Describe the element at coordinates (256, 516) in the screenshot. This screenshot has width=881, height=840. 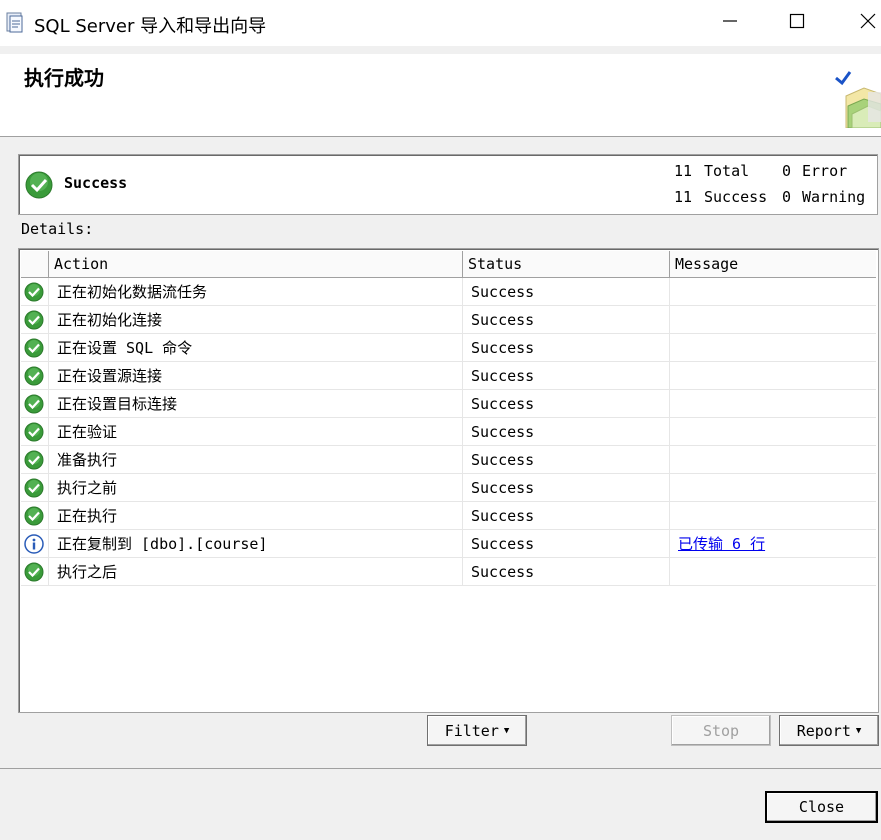
I see `action-cell: 正在执行` at that location.